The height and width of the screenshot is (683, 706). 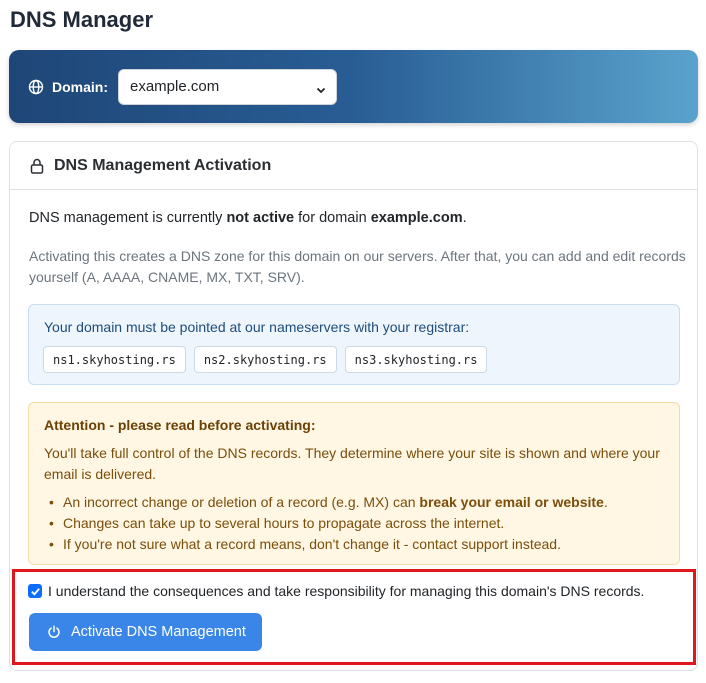 I want to click on activate-dns-button: Activate DNS Management, so click(x=145, y=632).